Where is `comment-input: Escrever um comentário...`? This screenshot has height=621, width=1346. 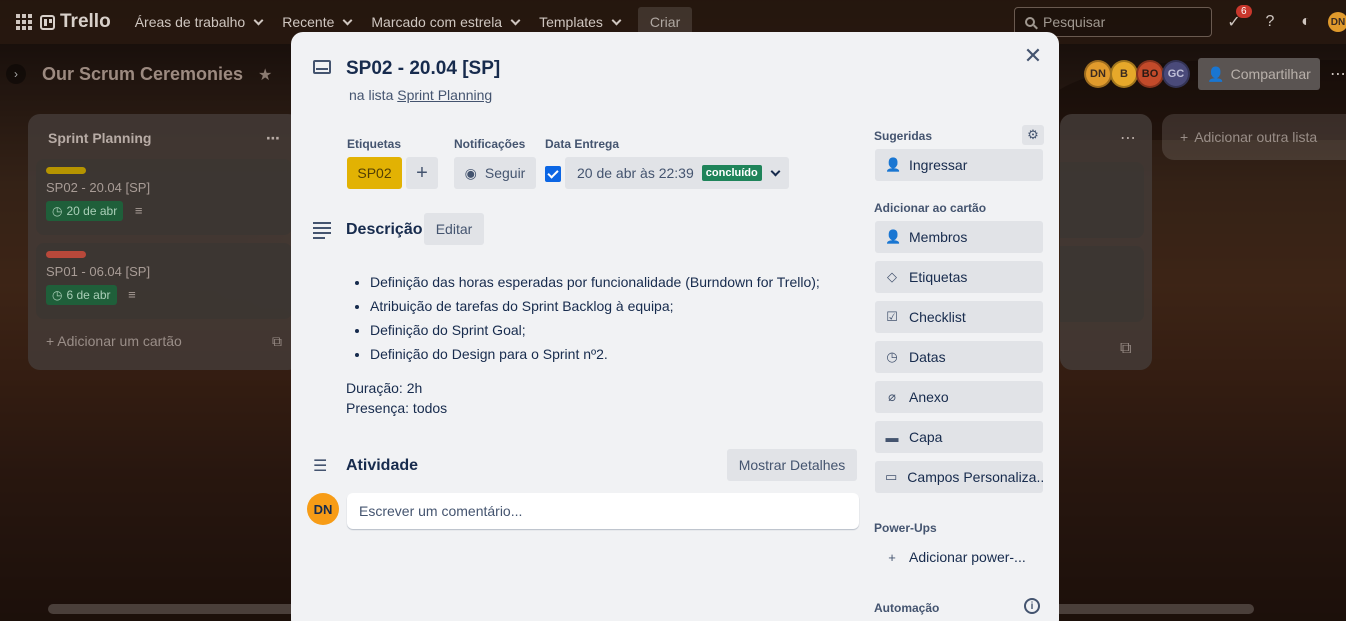
comment-input: Escrever um comentário... is located at coordinates (603, 511).